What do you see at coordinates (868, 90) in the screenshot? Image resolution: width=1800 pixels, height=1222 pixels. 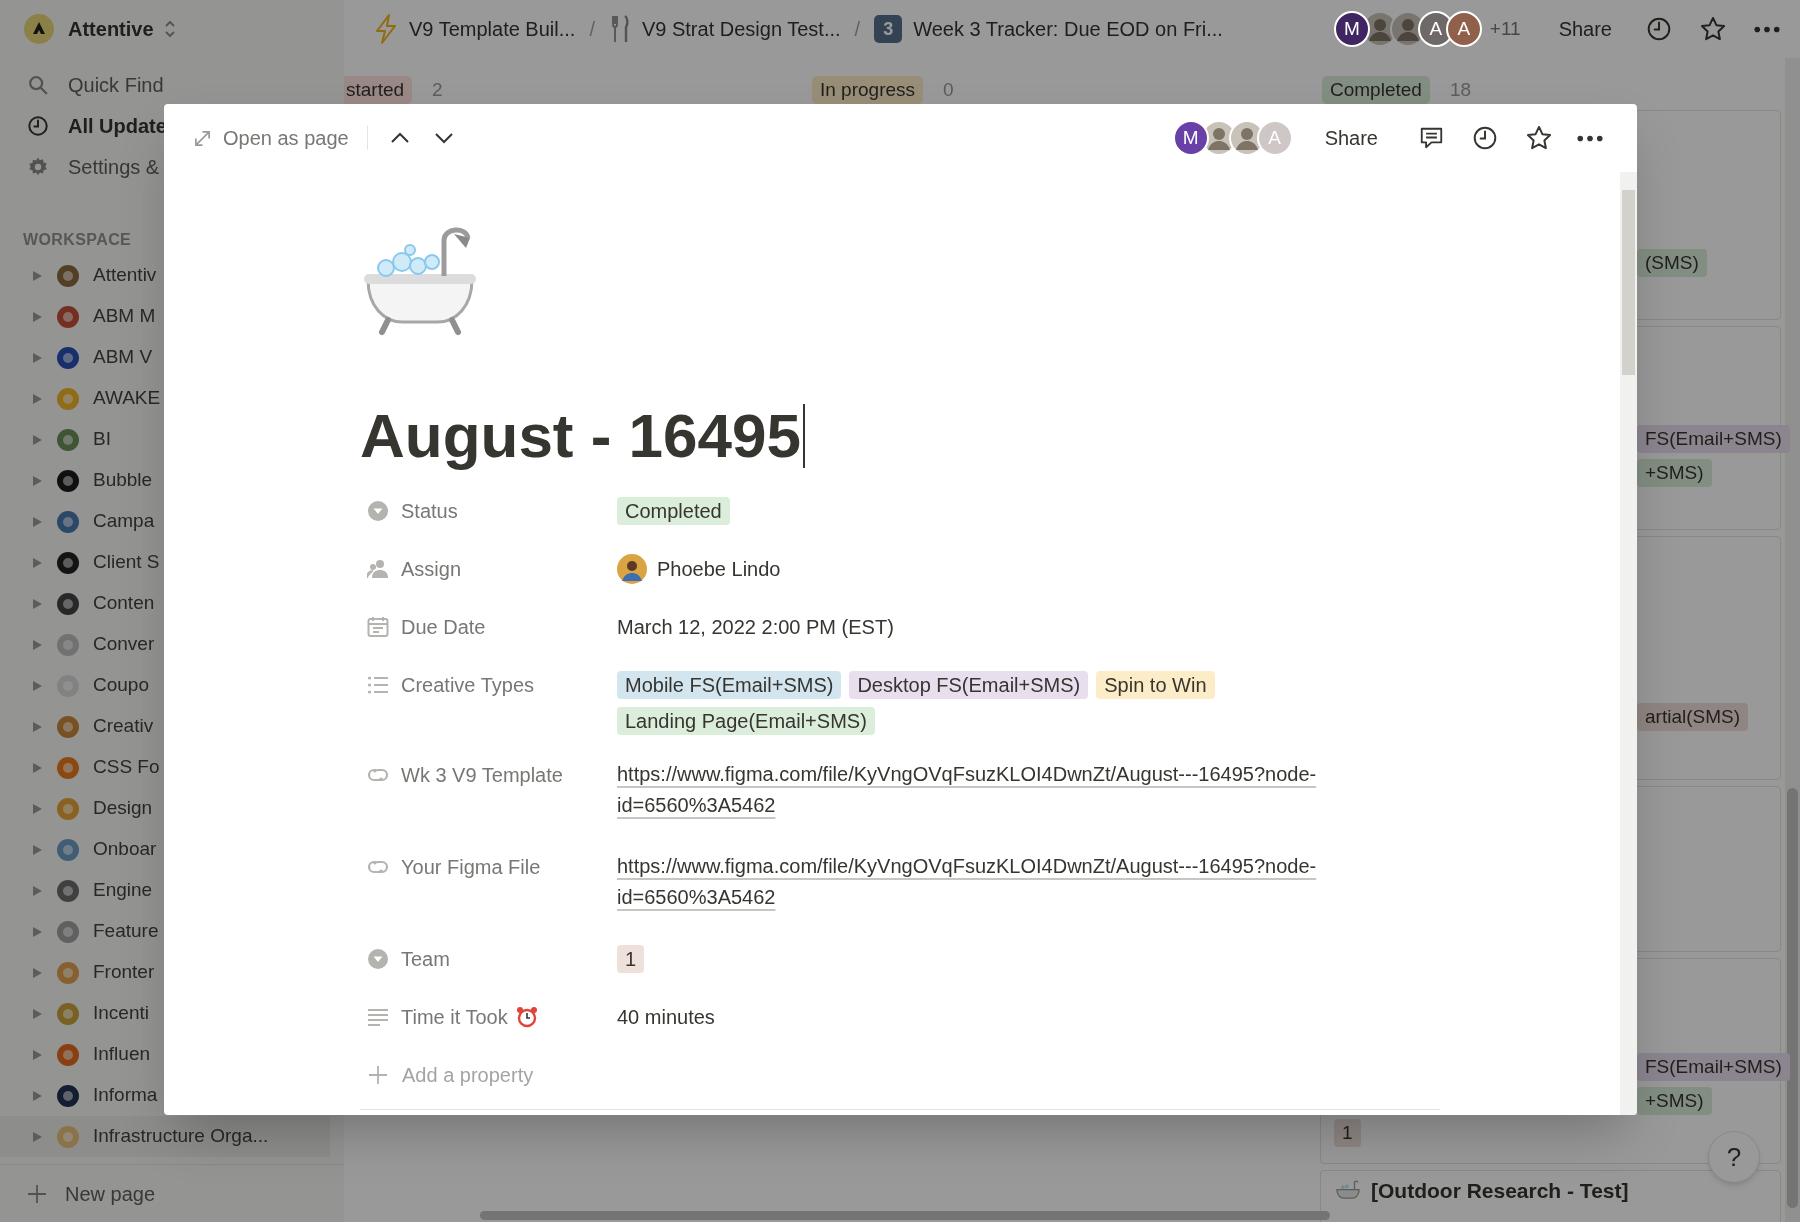 I see `status-tag: In progress` at bounding box center [868, 90].